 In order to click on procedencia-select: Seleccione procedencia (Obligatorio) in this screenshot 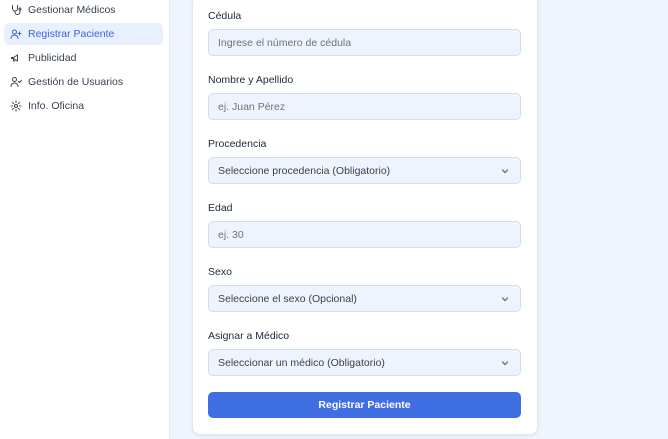, I will do `click(364, 170)`.